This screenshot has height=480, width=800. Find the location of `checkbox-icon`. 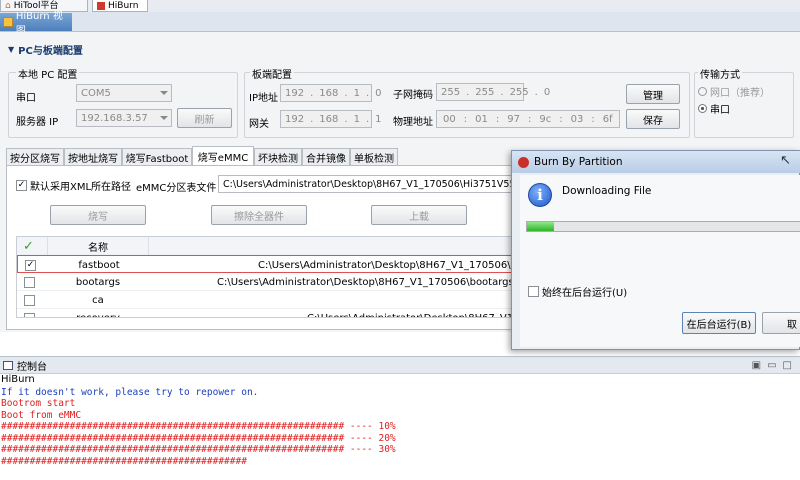

checkbox-icon is located at coordinates (533, 291).